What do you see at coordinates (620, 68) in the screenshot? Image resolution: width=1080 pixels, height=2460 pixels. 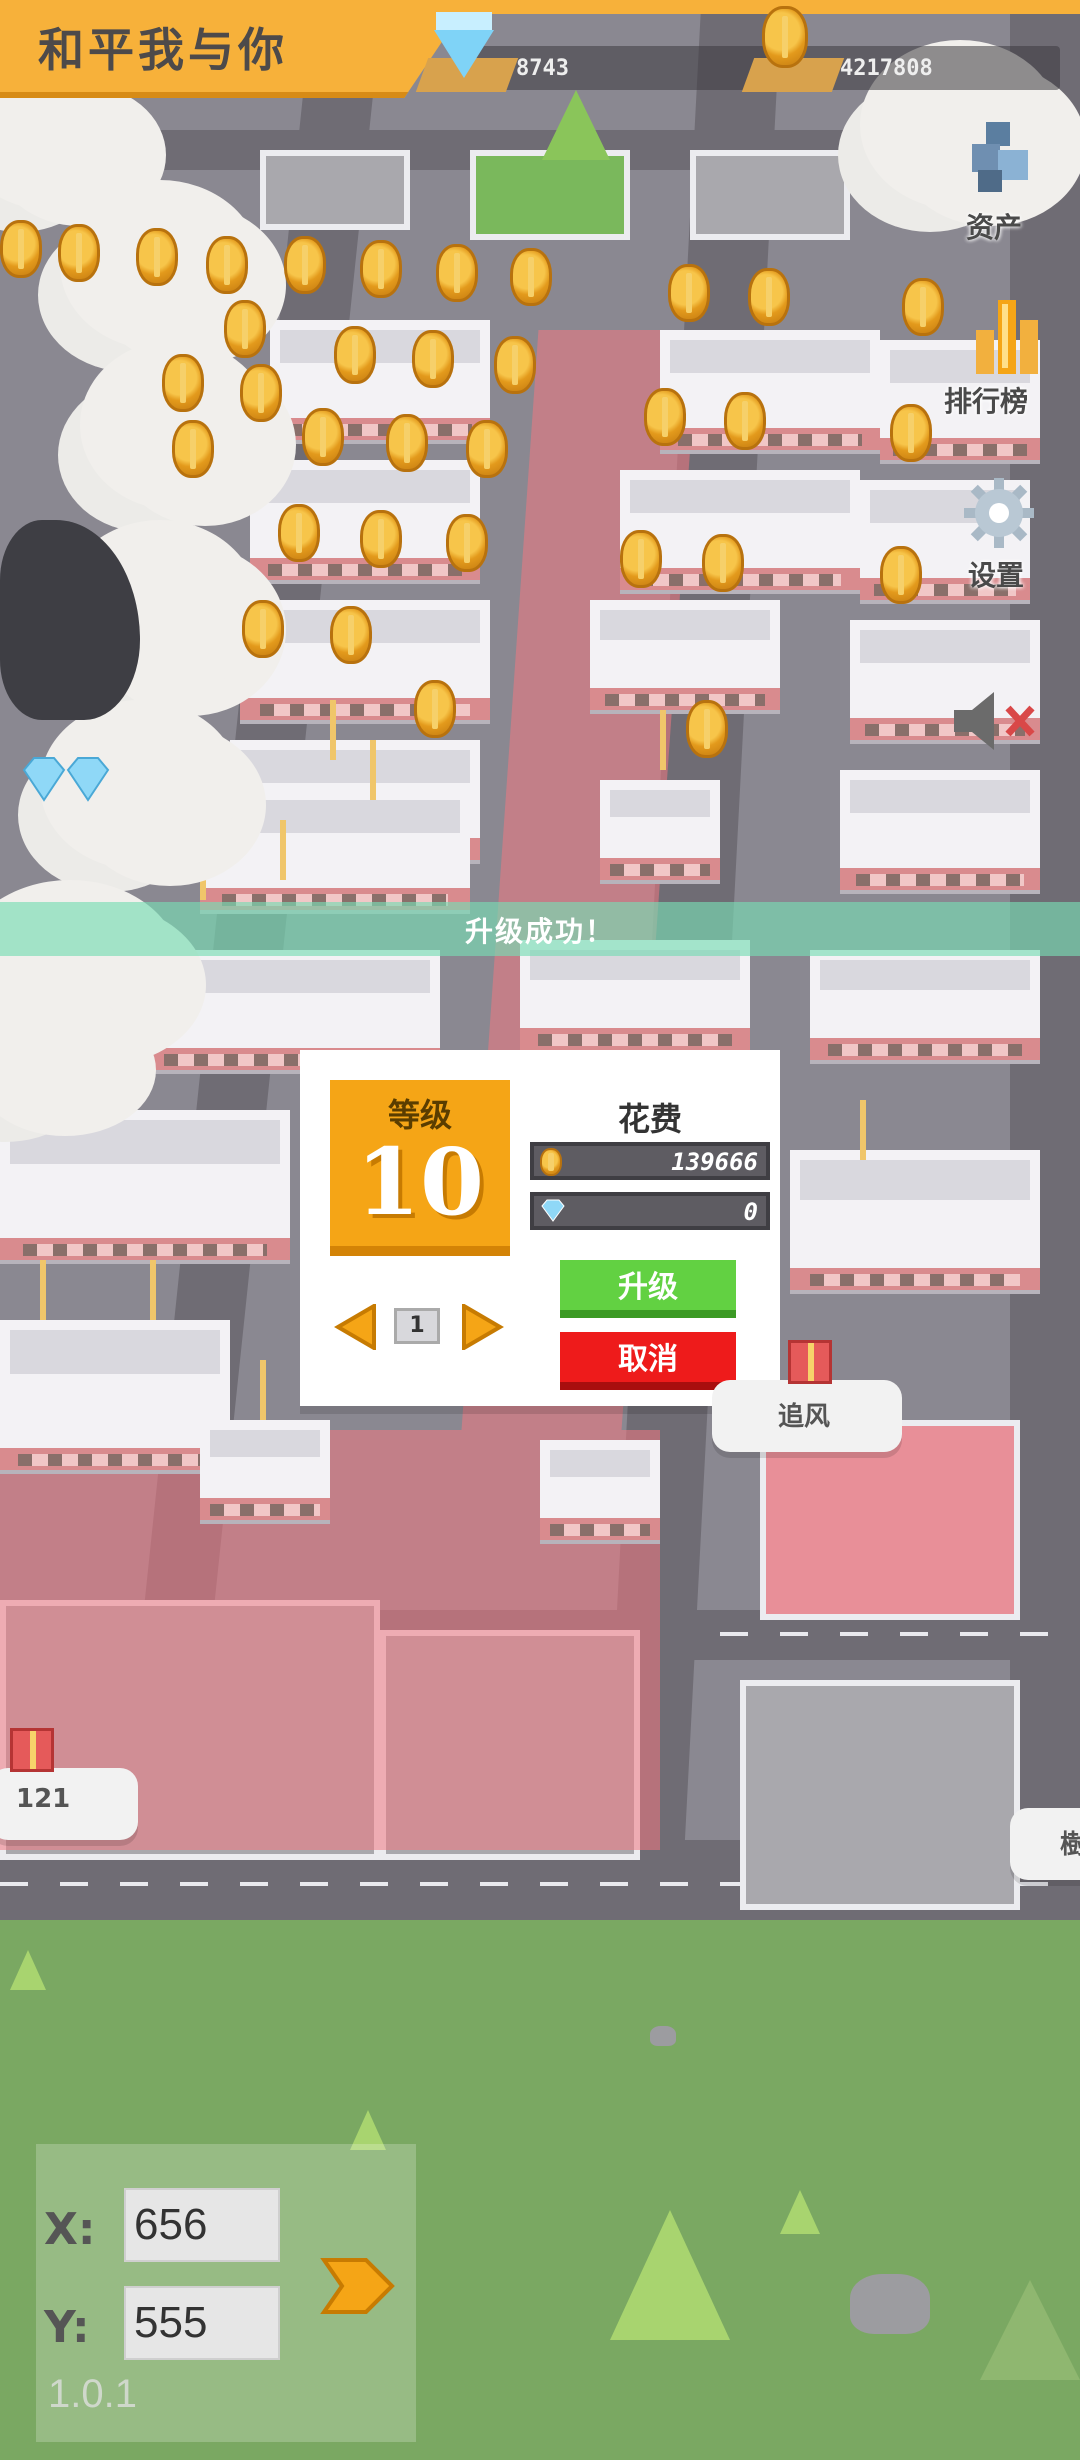 I see `diamond-counter-bar` at bounding box center [620, 68].